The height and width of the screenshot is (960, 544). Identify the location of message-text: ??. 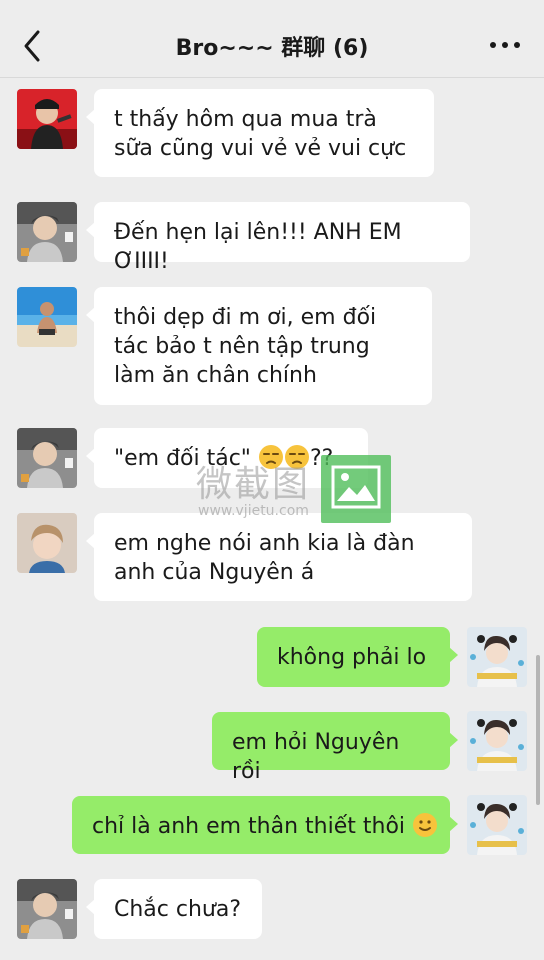
(321, 458).